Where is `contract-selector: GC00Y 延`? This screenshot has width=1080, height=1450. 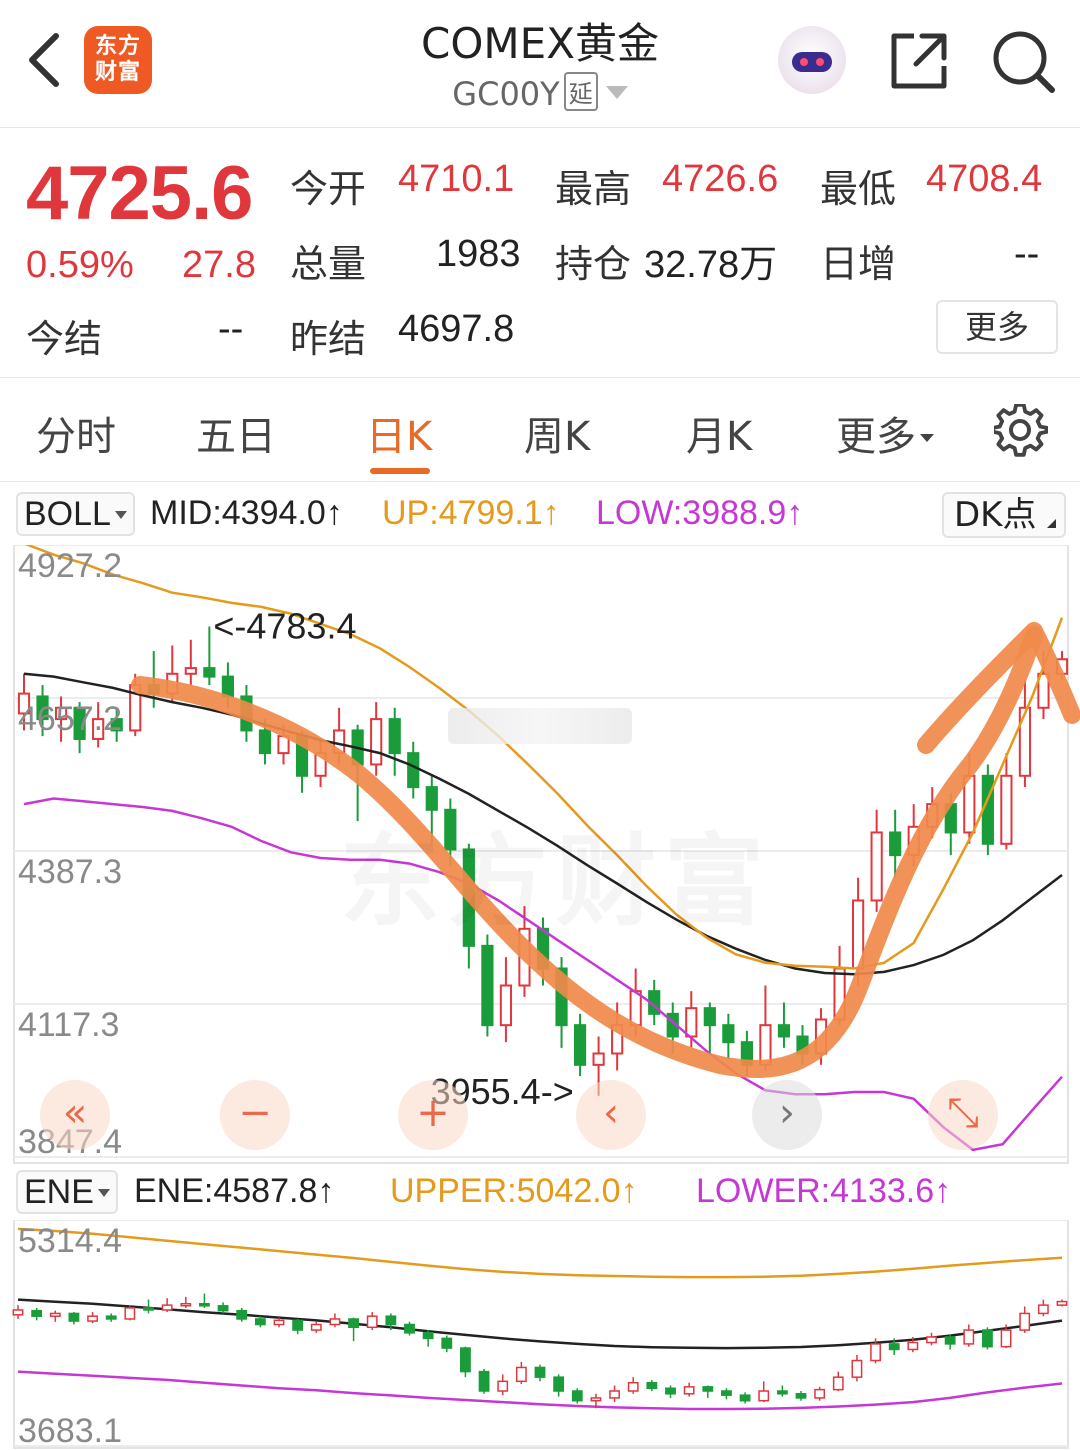 contract-selector: GC00Y 延 is located at coordinates (540, 92).